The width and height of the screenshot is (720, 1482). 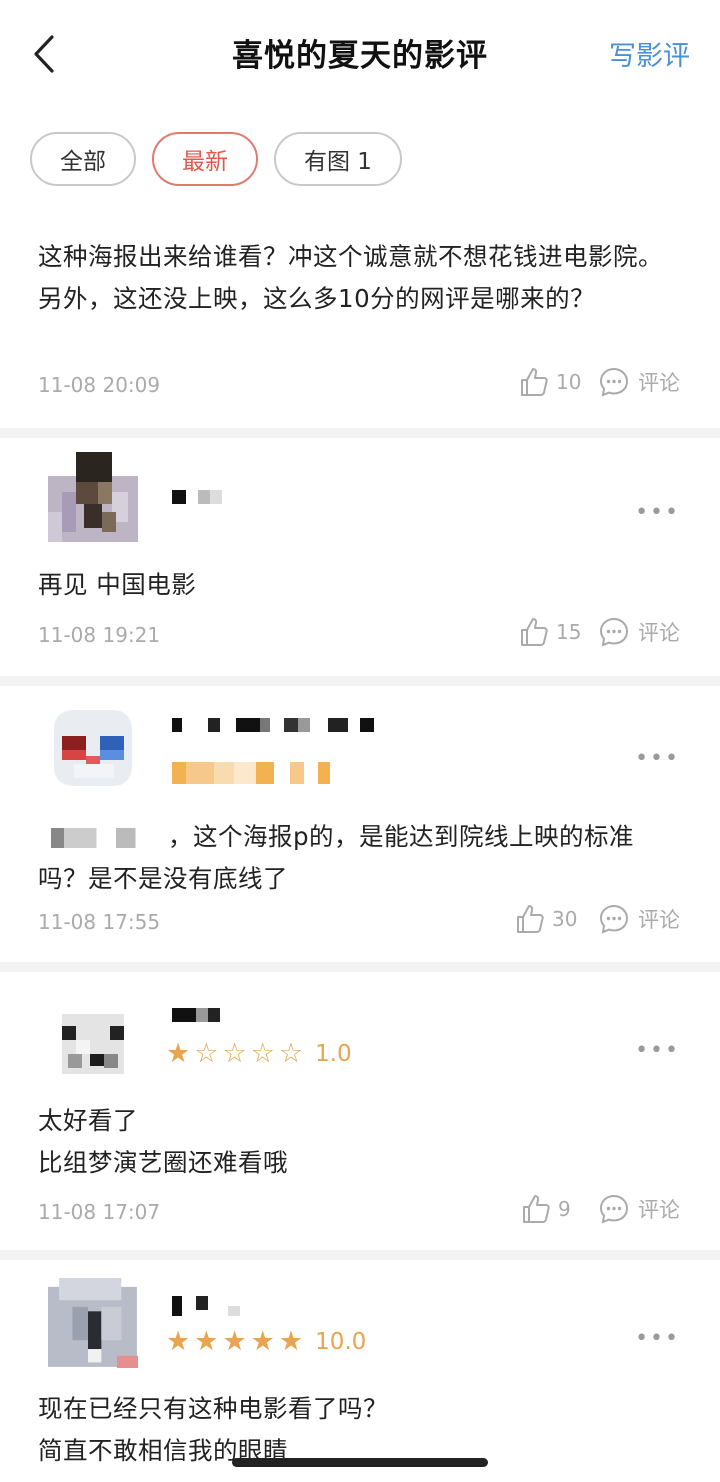 I want to click on filter-all: 全部, so click(x=83, y=159).